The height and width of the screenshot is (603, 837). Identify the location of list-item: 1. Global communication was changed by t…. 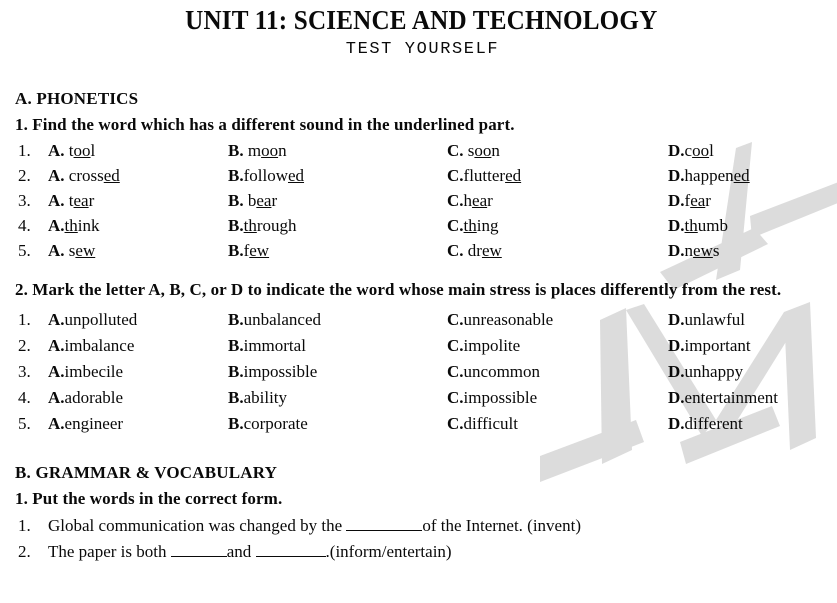
(418, 526).